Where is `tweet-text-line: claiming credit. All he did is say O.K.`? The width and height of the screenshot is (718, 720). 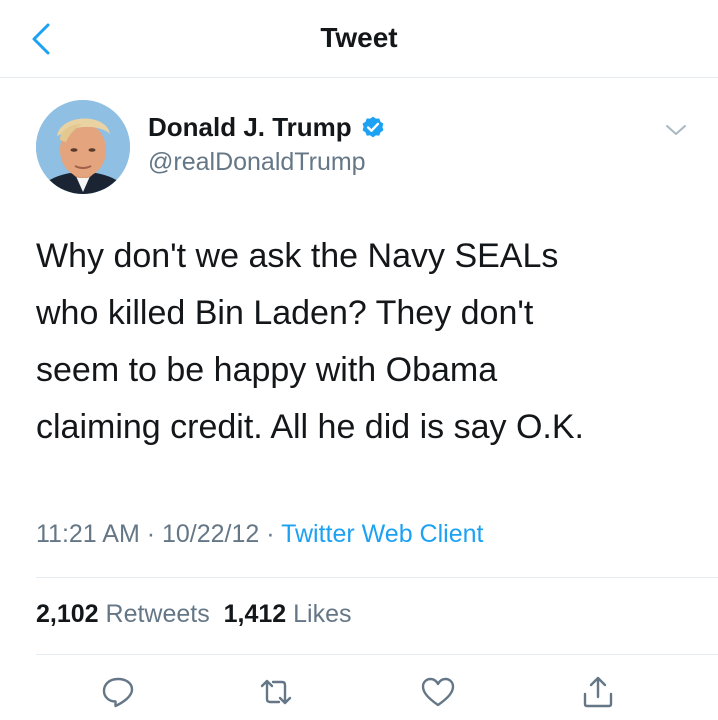
tweet-text-line: claiming credit. All he did is say O.K. is located at coordinates (310, 427).